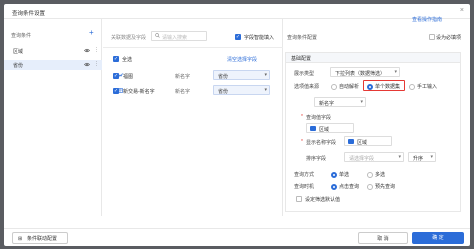 This screenshot has width=474, height=249. Describe the element at coordinates (334, 187) in the screenshot. I see `radio-click-query` at that location.